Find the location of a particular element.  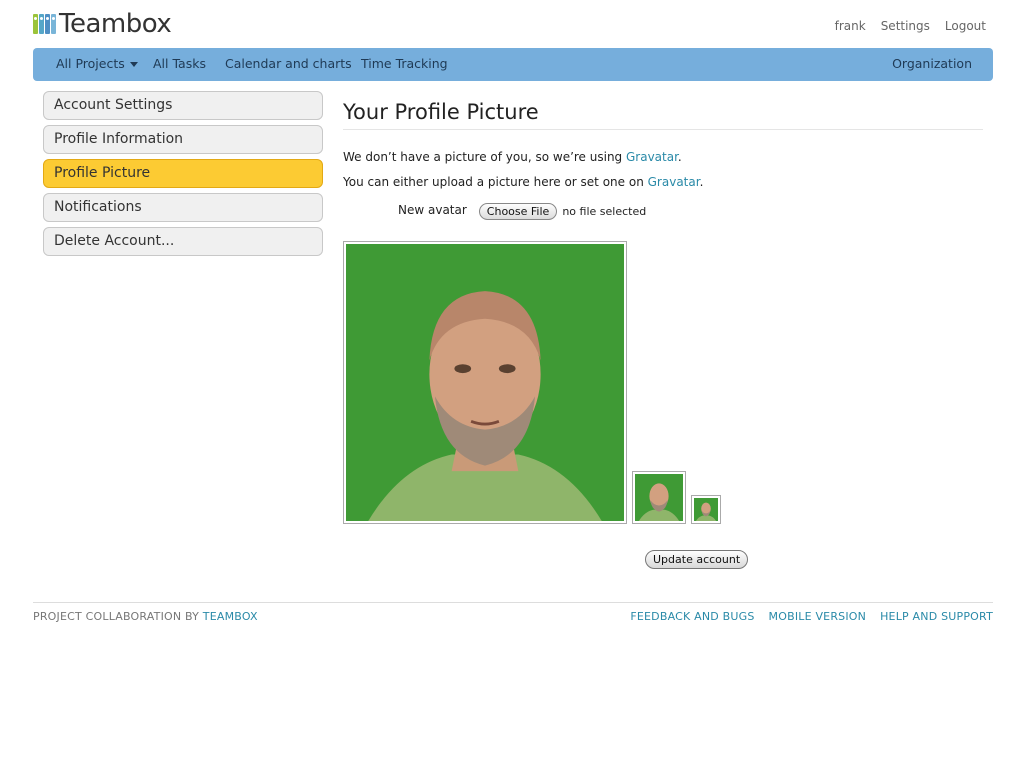

footer-credit: PROJECT COLLABORATION BY TEAMBOX is located at coordinates (145, 616).